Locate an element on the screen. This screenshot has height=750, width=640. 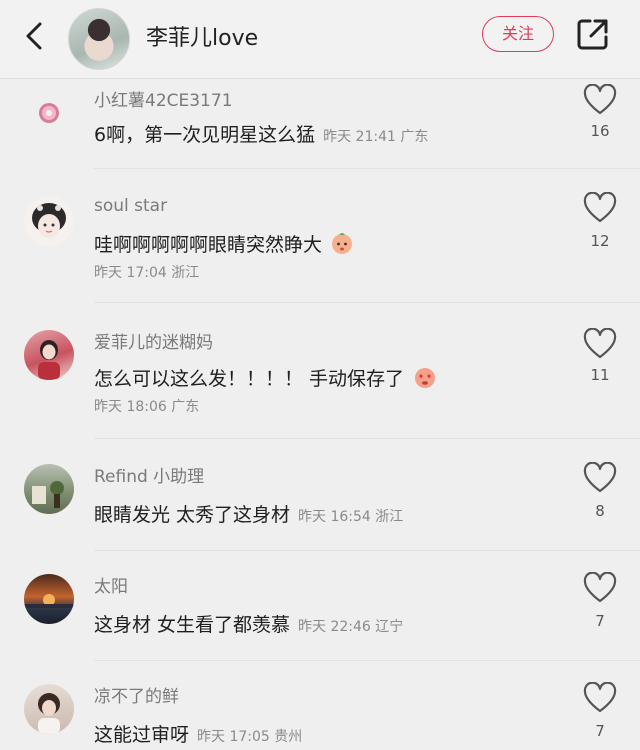
donut-icon is located at coordinates (49, 113).